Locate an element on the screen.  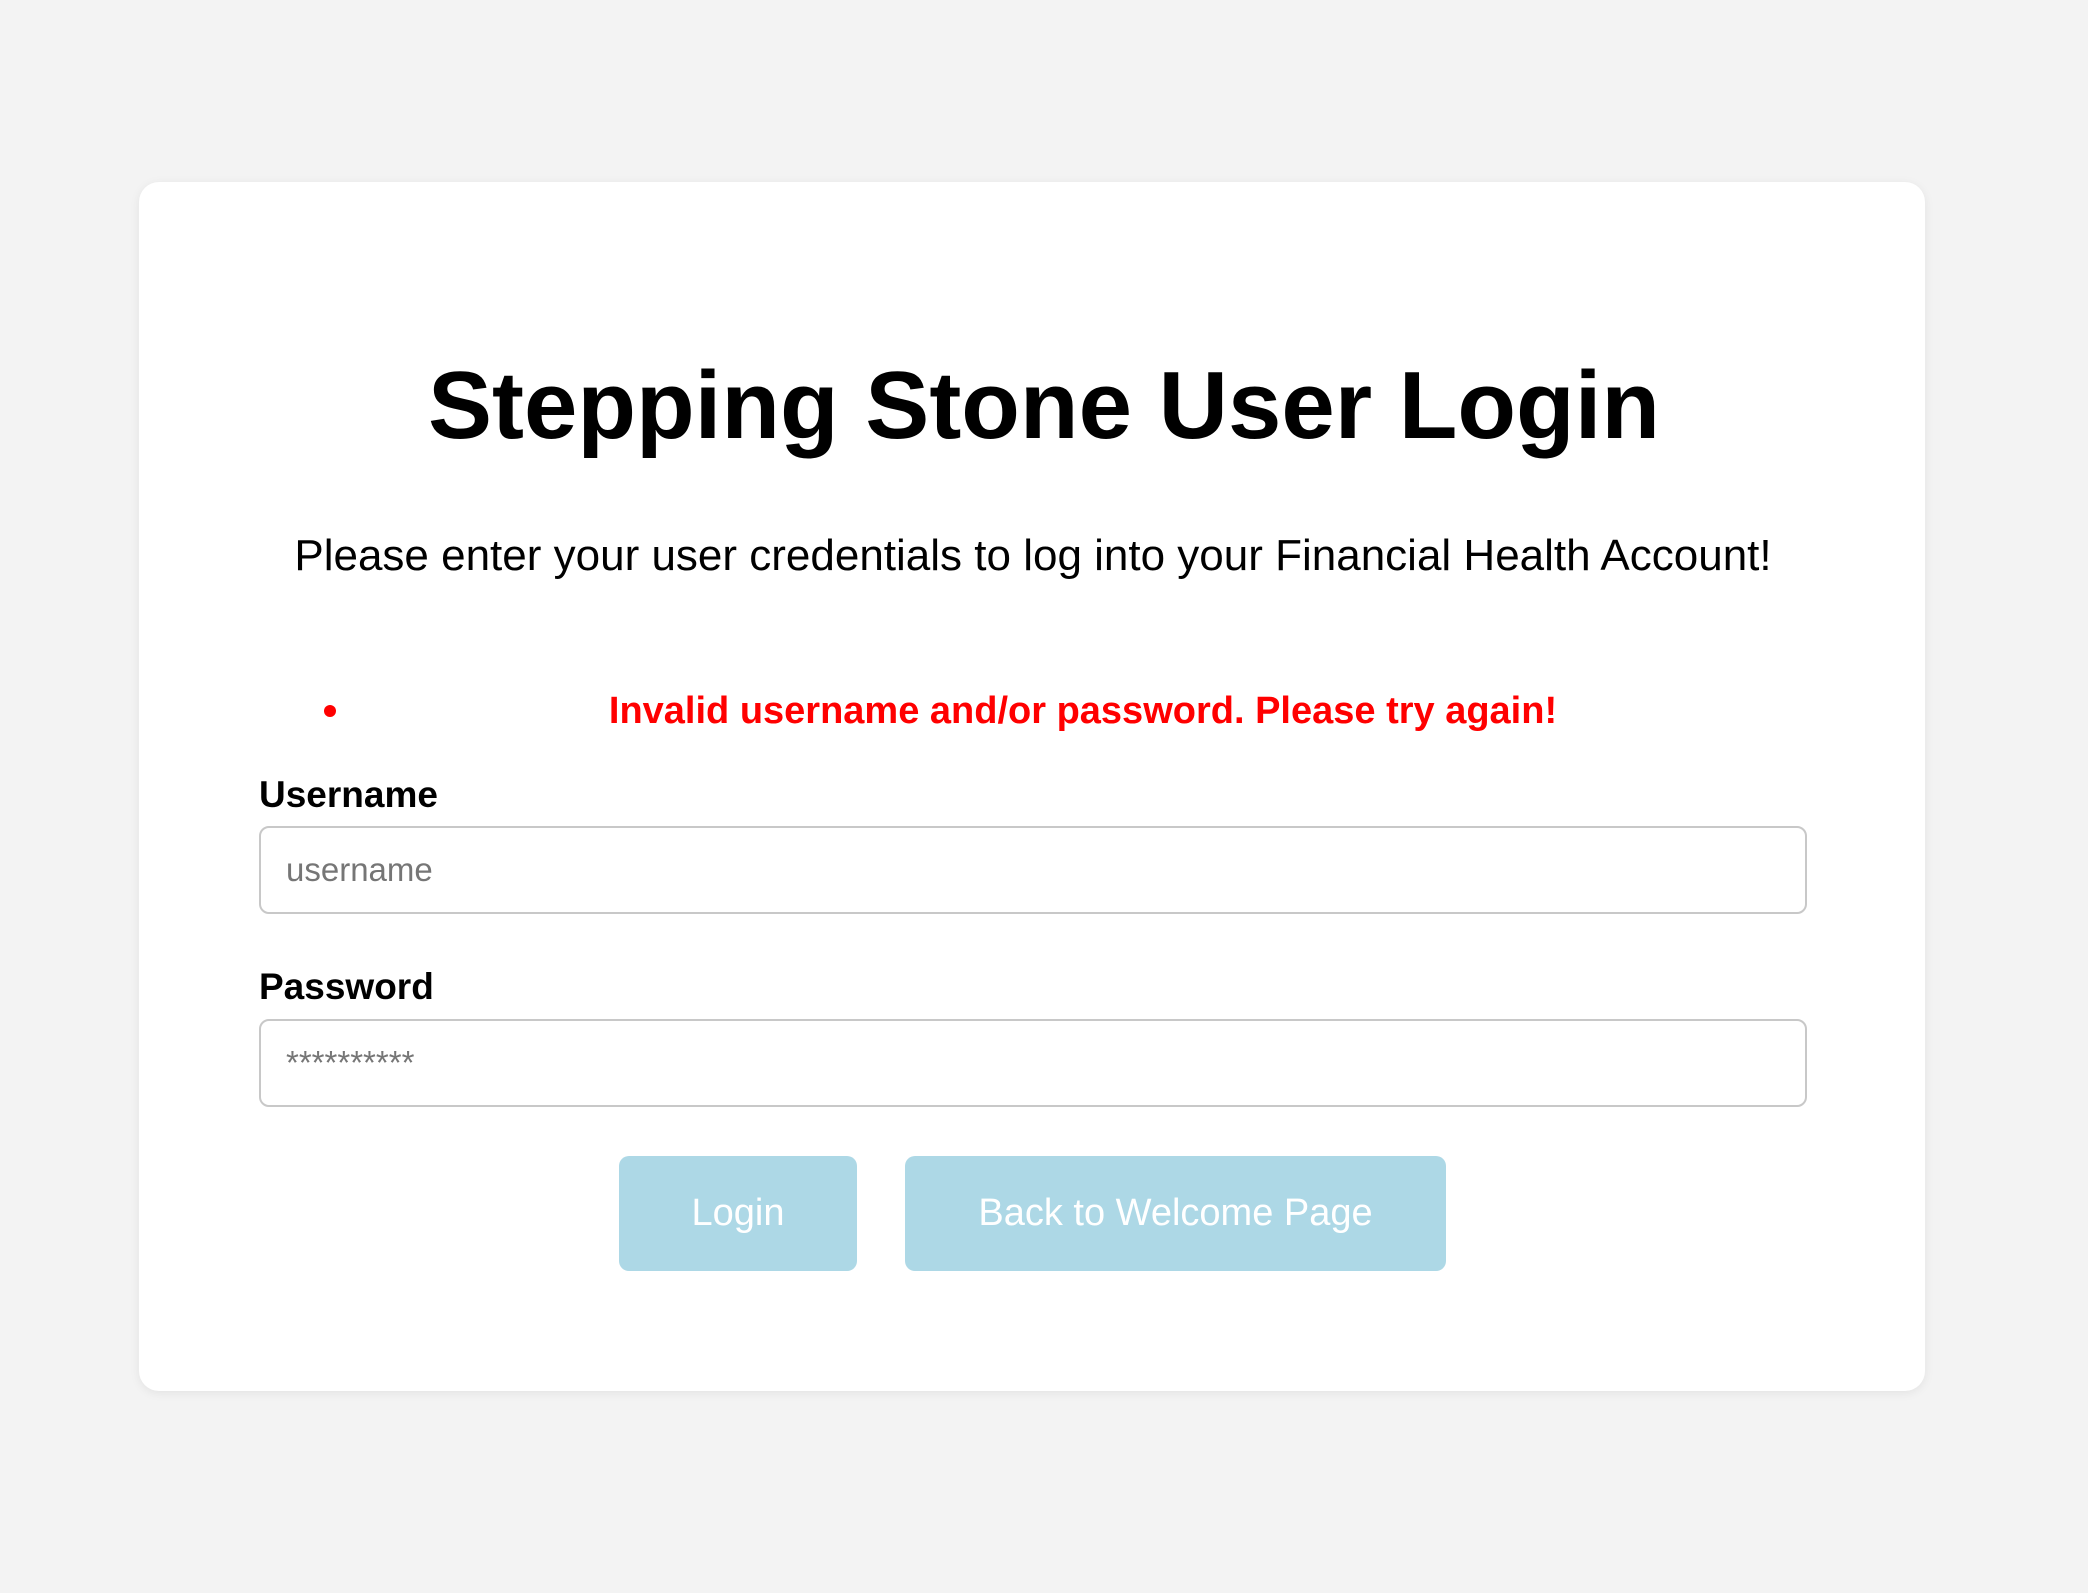
error-bullet-icon is located at coordinates (330, 711).